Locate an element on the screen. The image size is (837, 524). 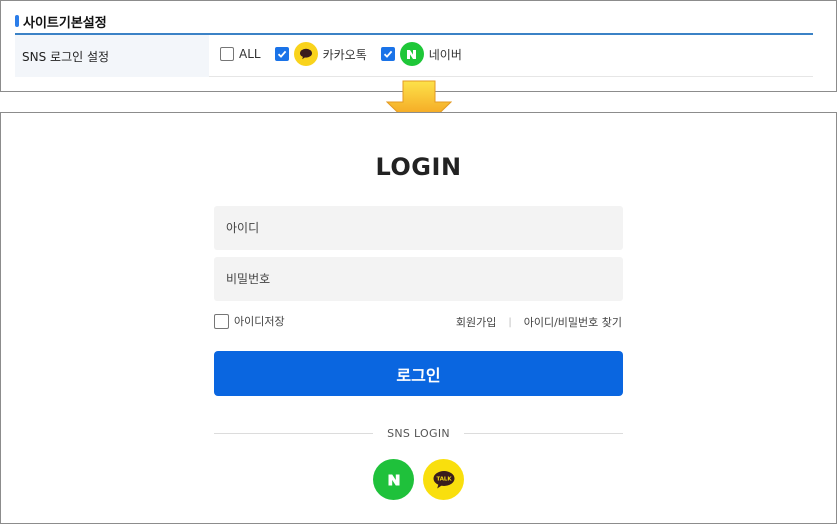
remember-id: 아이디저장 is located at coordinates (249, 321).